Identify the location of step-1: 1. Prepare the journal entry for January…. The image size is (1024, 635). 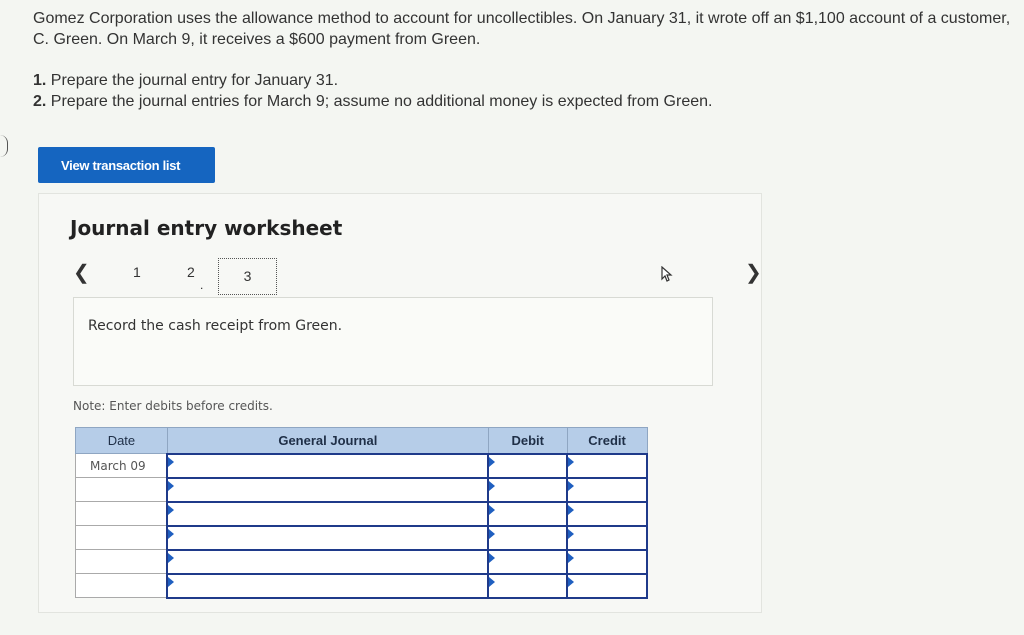
(186, 80).